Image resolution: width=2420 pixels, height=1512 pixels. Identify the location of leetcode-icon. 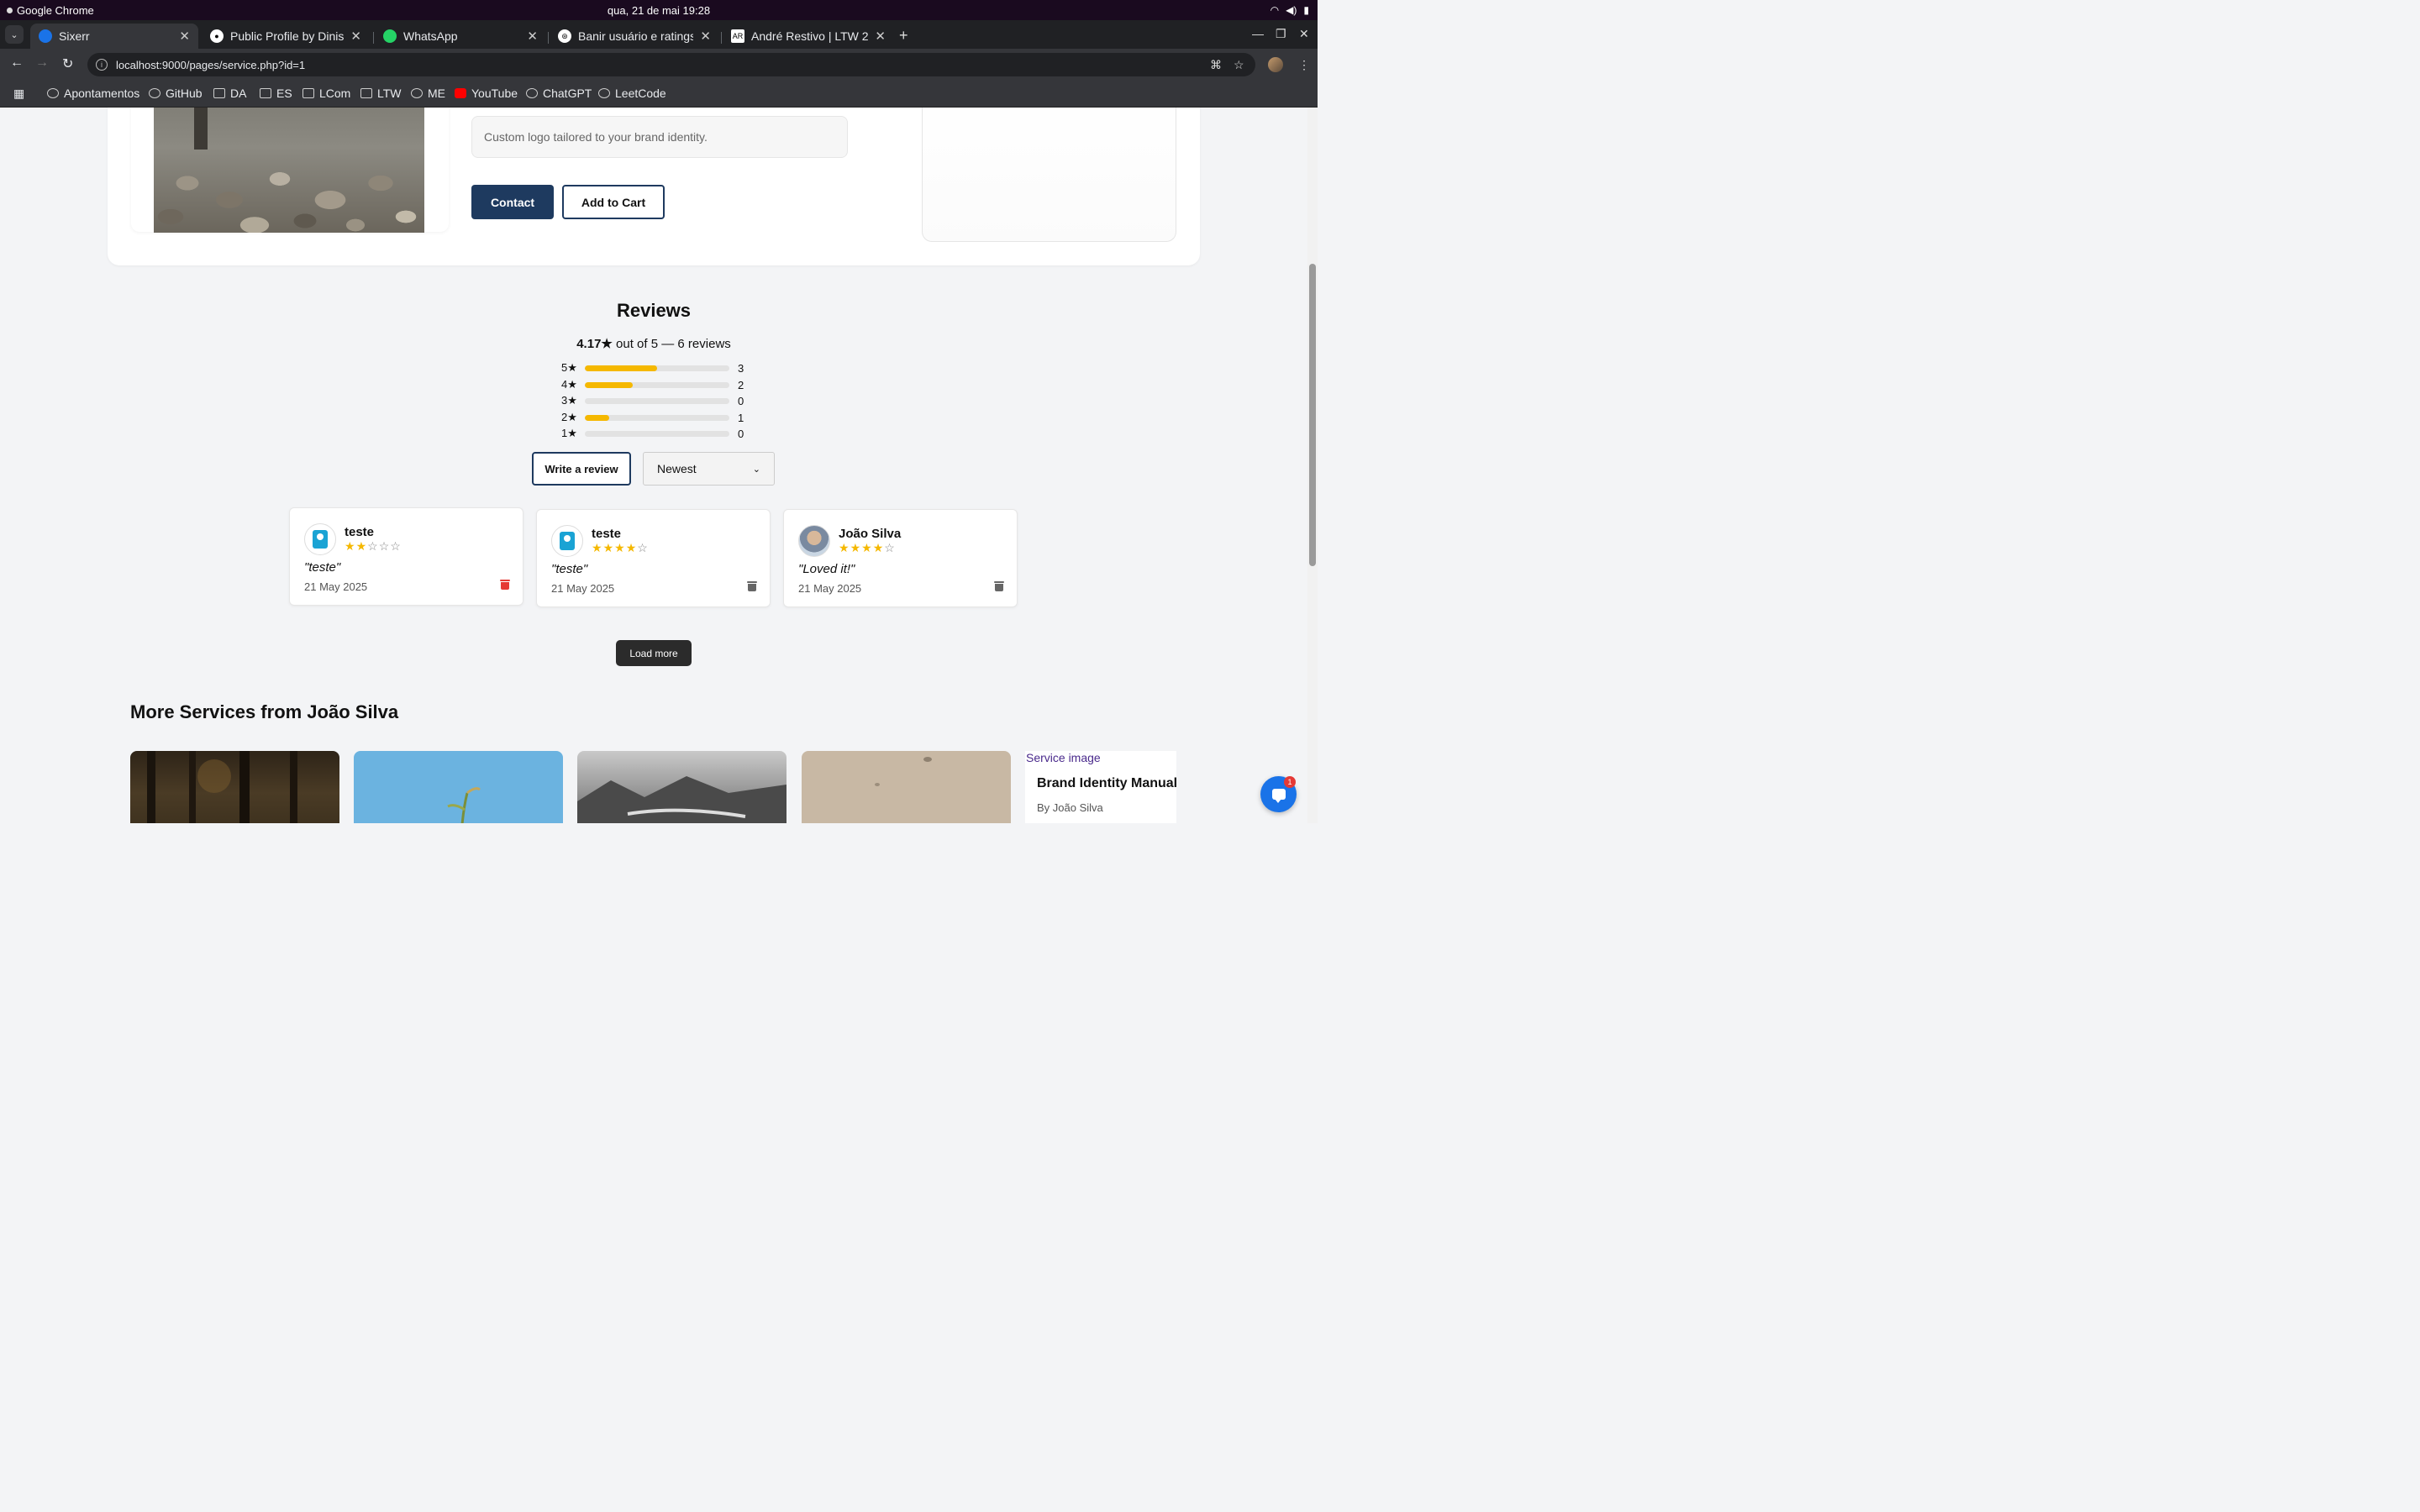
(604, 93).